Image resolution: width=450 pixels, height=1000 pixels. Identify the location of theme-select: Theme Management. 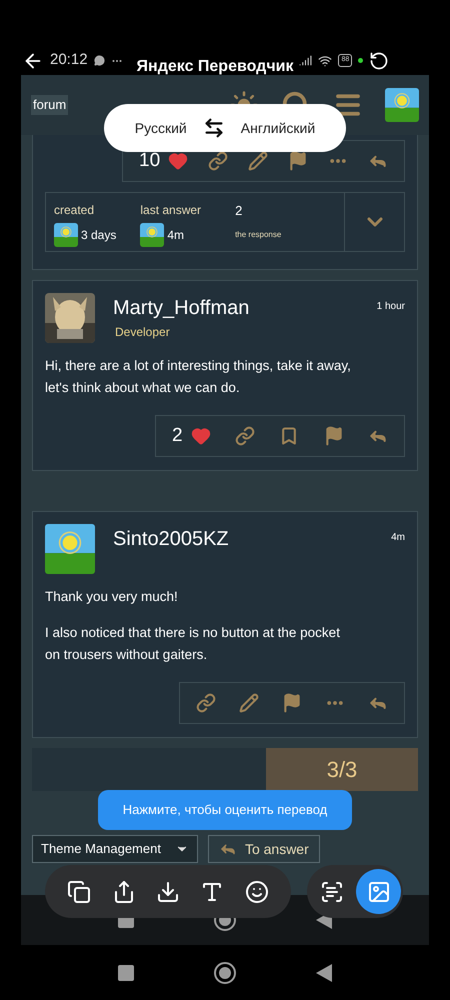
(115, 849).